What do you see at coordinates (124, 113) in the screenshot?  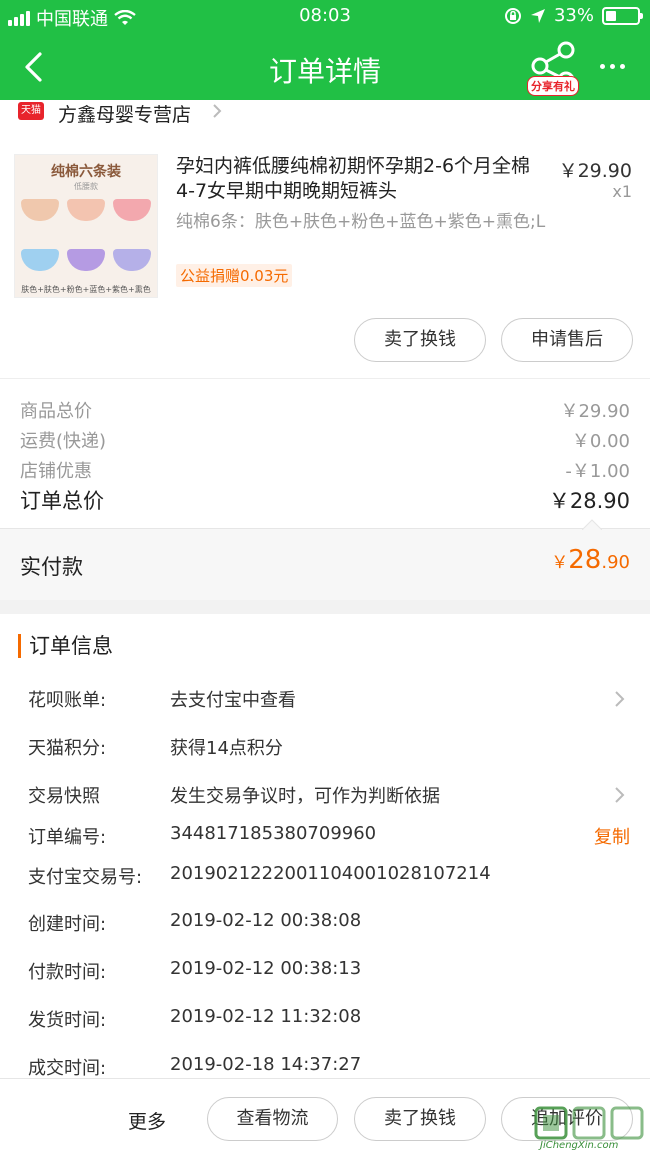 I see `shop-name: 方鑫母婴专营店` at bounding box center [124, 113].